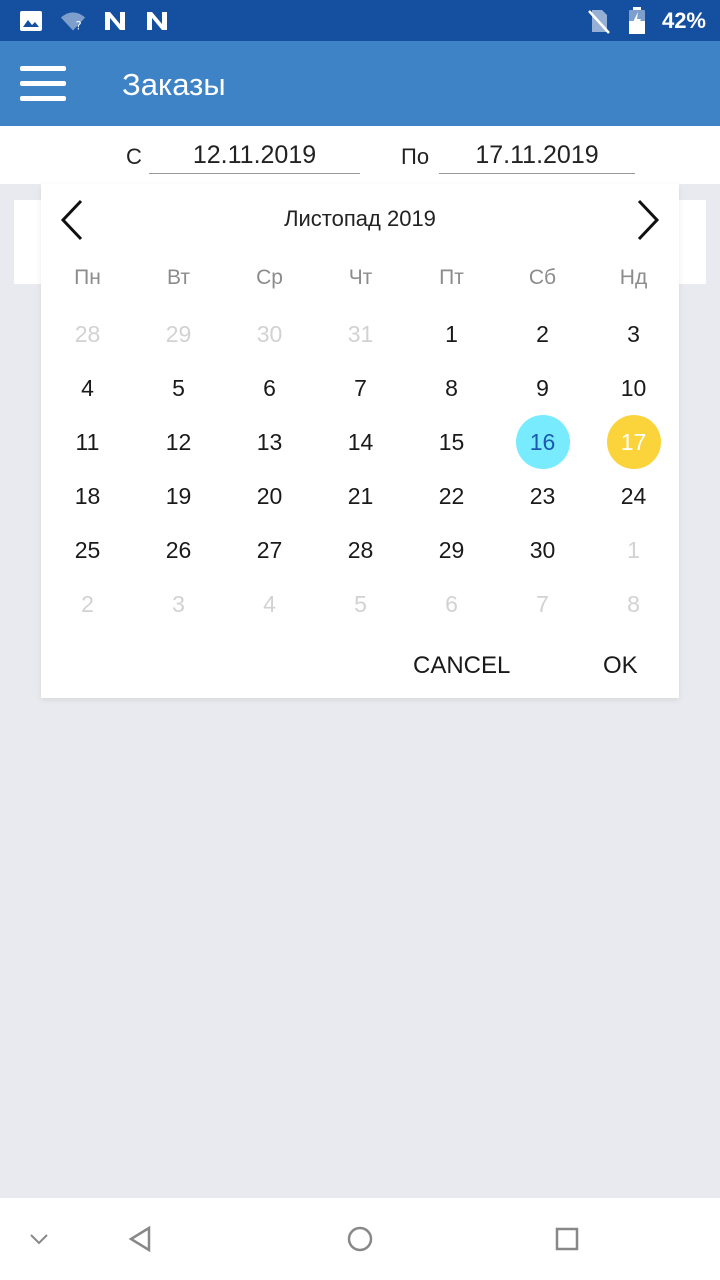 The image size is (720, 1280). What do you see at coordinates (648, 220) in the screenshot?
I see `chevron-right-icon` at bounding box center [648, 220].